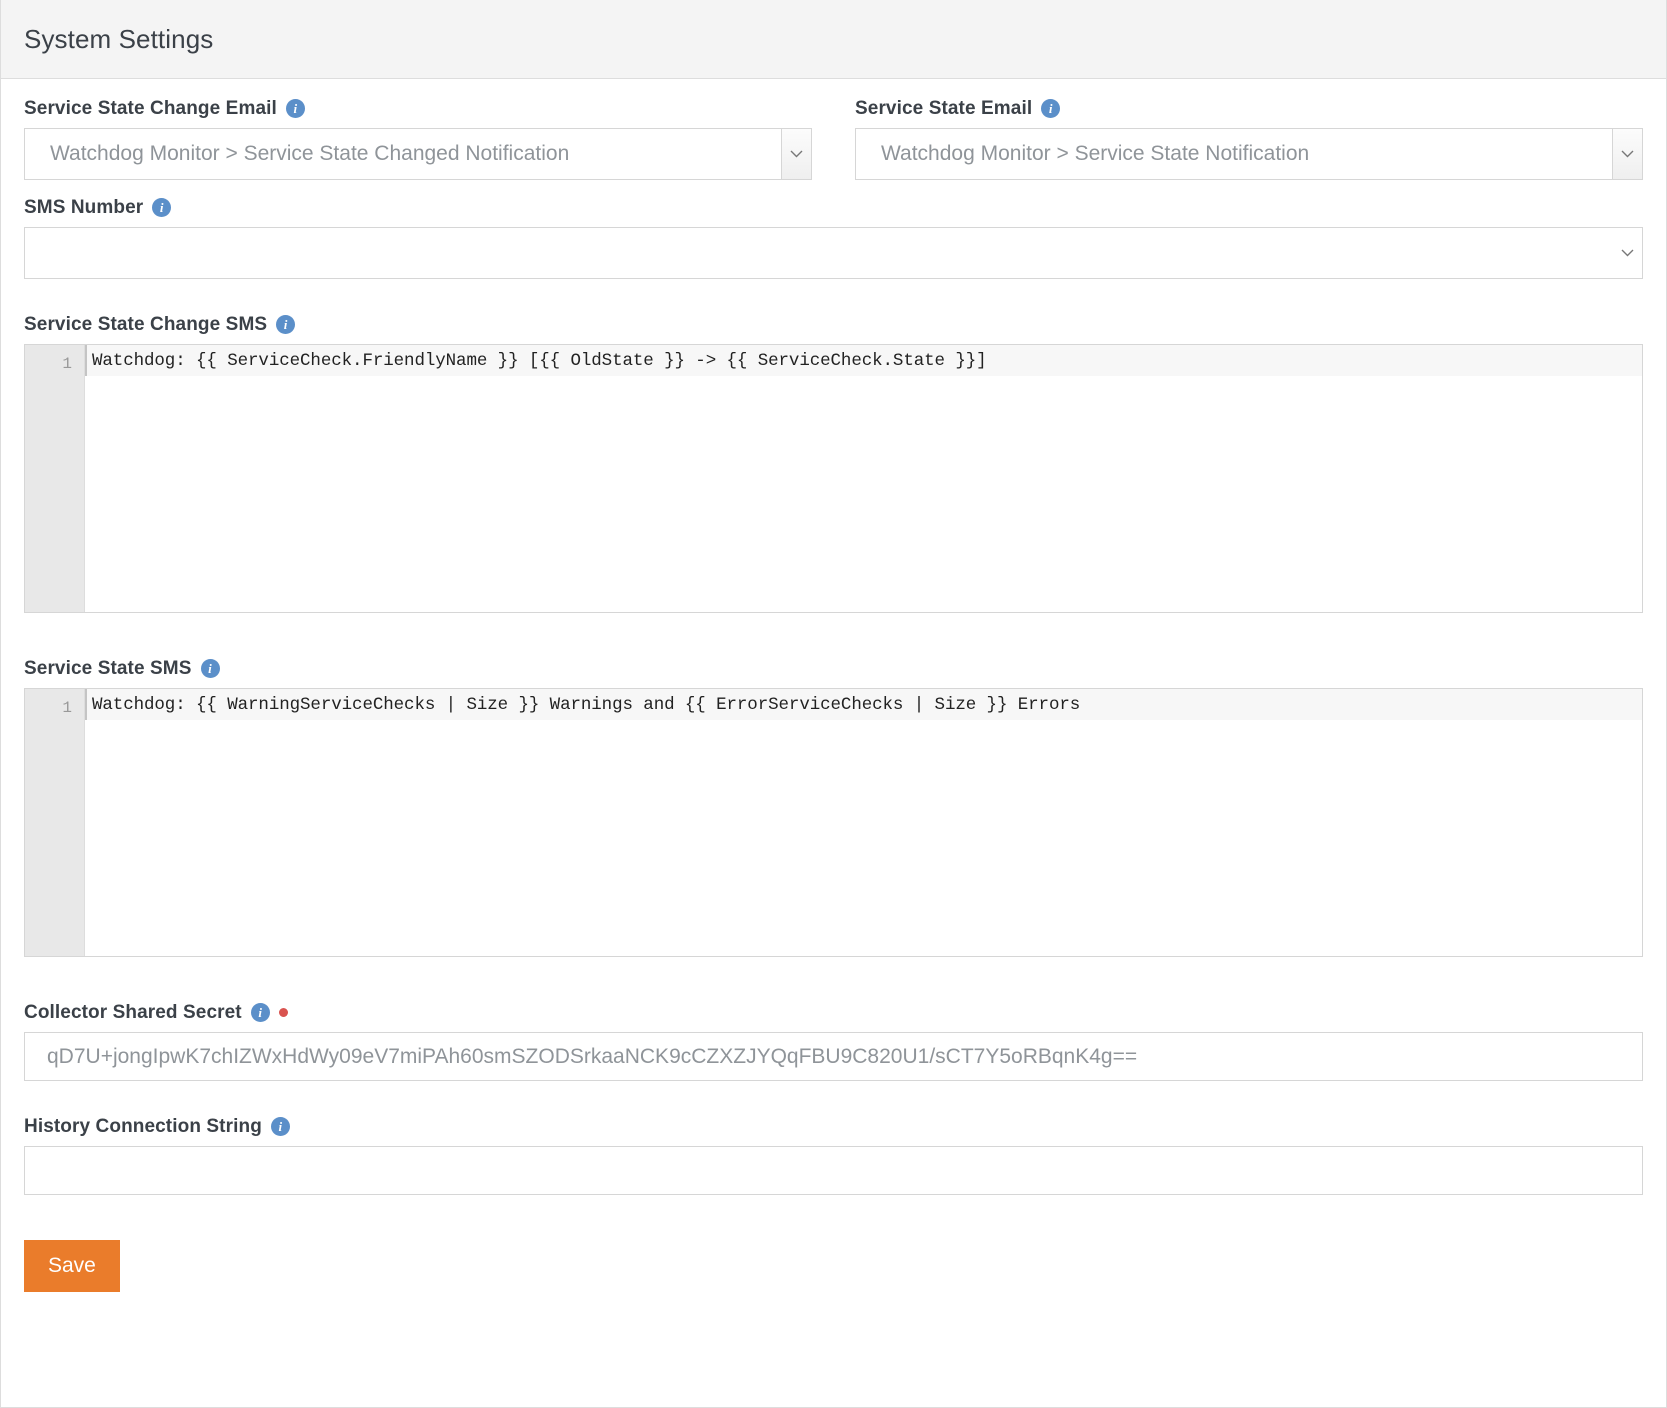 The image size is (1667, 1408). Describe the element at coordinates (1249, 108) in the screenshot. I see `service-state-email-label: Service State Email i` at that location.